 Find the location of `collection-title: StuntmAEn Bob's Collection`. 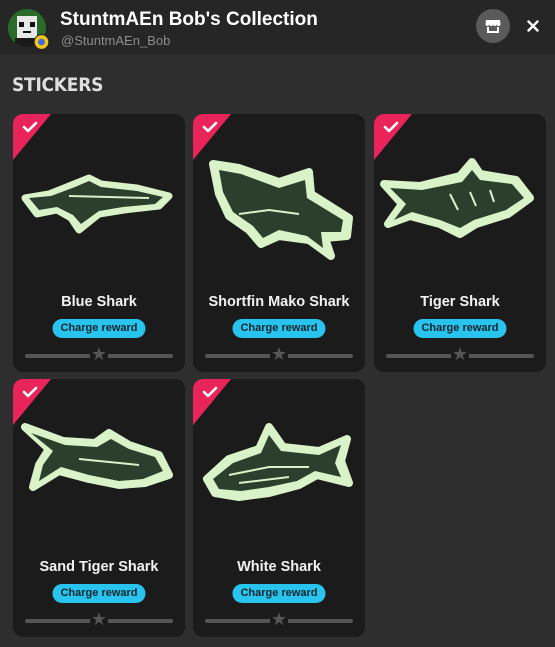

collection-title: StuntmAEn Bob's Collection is located at coordinates (189, 19).